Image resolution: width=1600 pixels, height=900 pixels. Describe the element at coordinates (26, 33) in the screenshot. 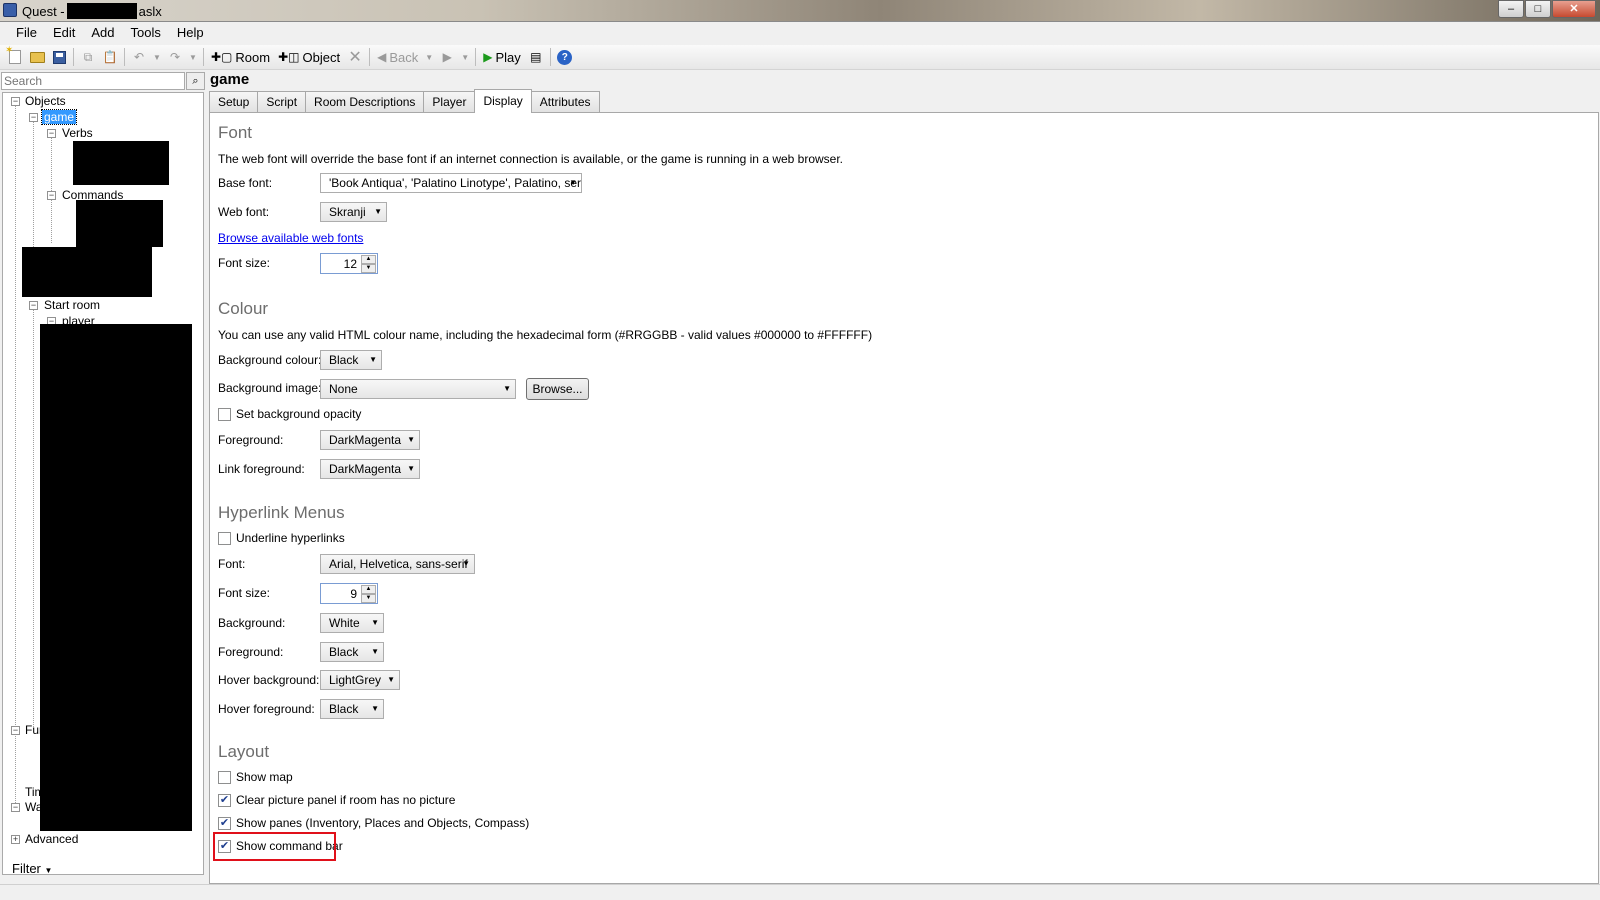

I see `menu-file: File` at that location.